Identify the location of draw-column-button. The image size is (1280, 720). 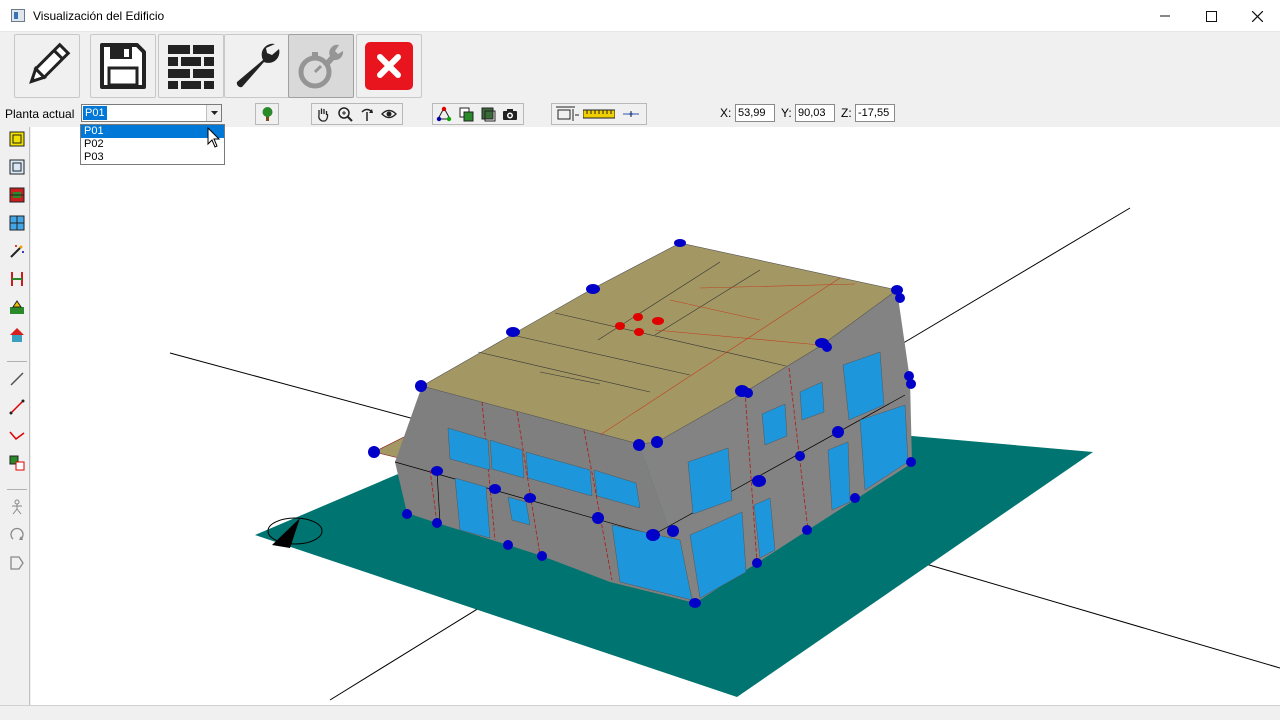
(17, 279).